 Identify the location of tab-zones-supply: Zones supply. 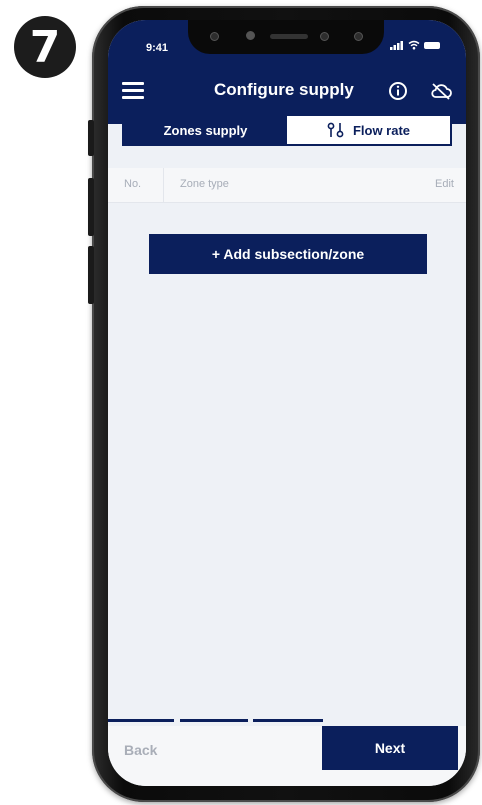
(205, 130).